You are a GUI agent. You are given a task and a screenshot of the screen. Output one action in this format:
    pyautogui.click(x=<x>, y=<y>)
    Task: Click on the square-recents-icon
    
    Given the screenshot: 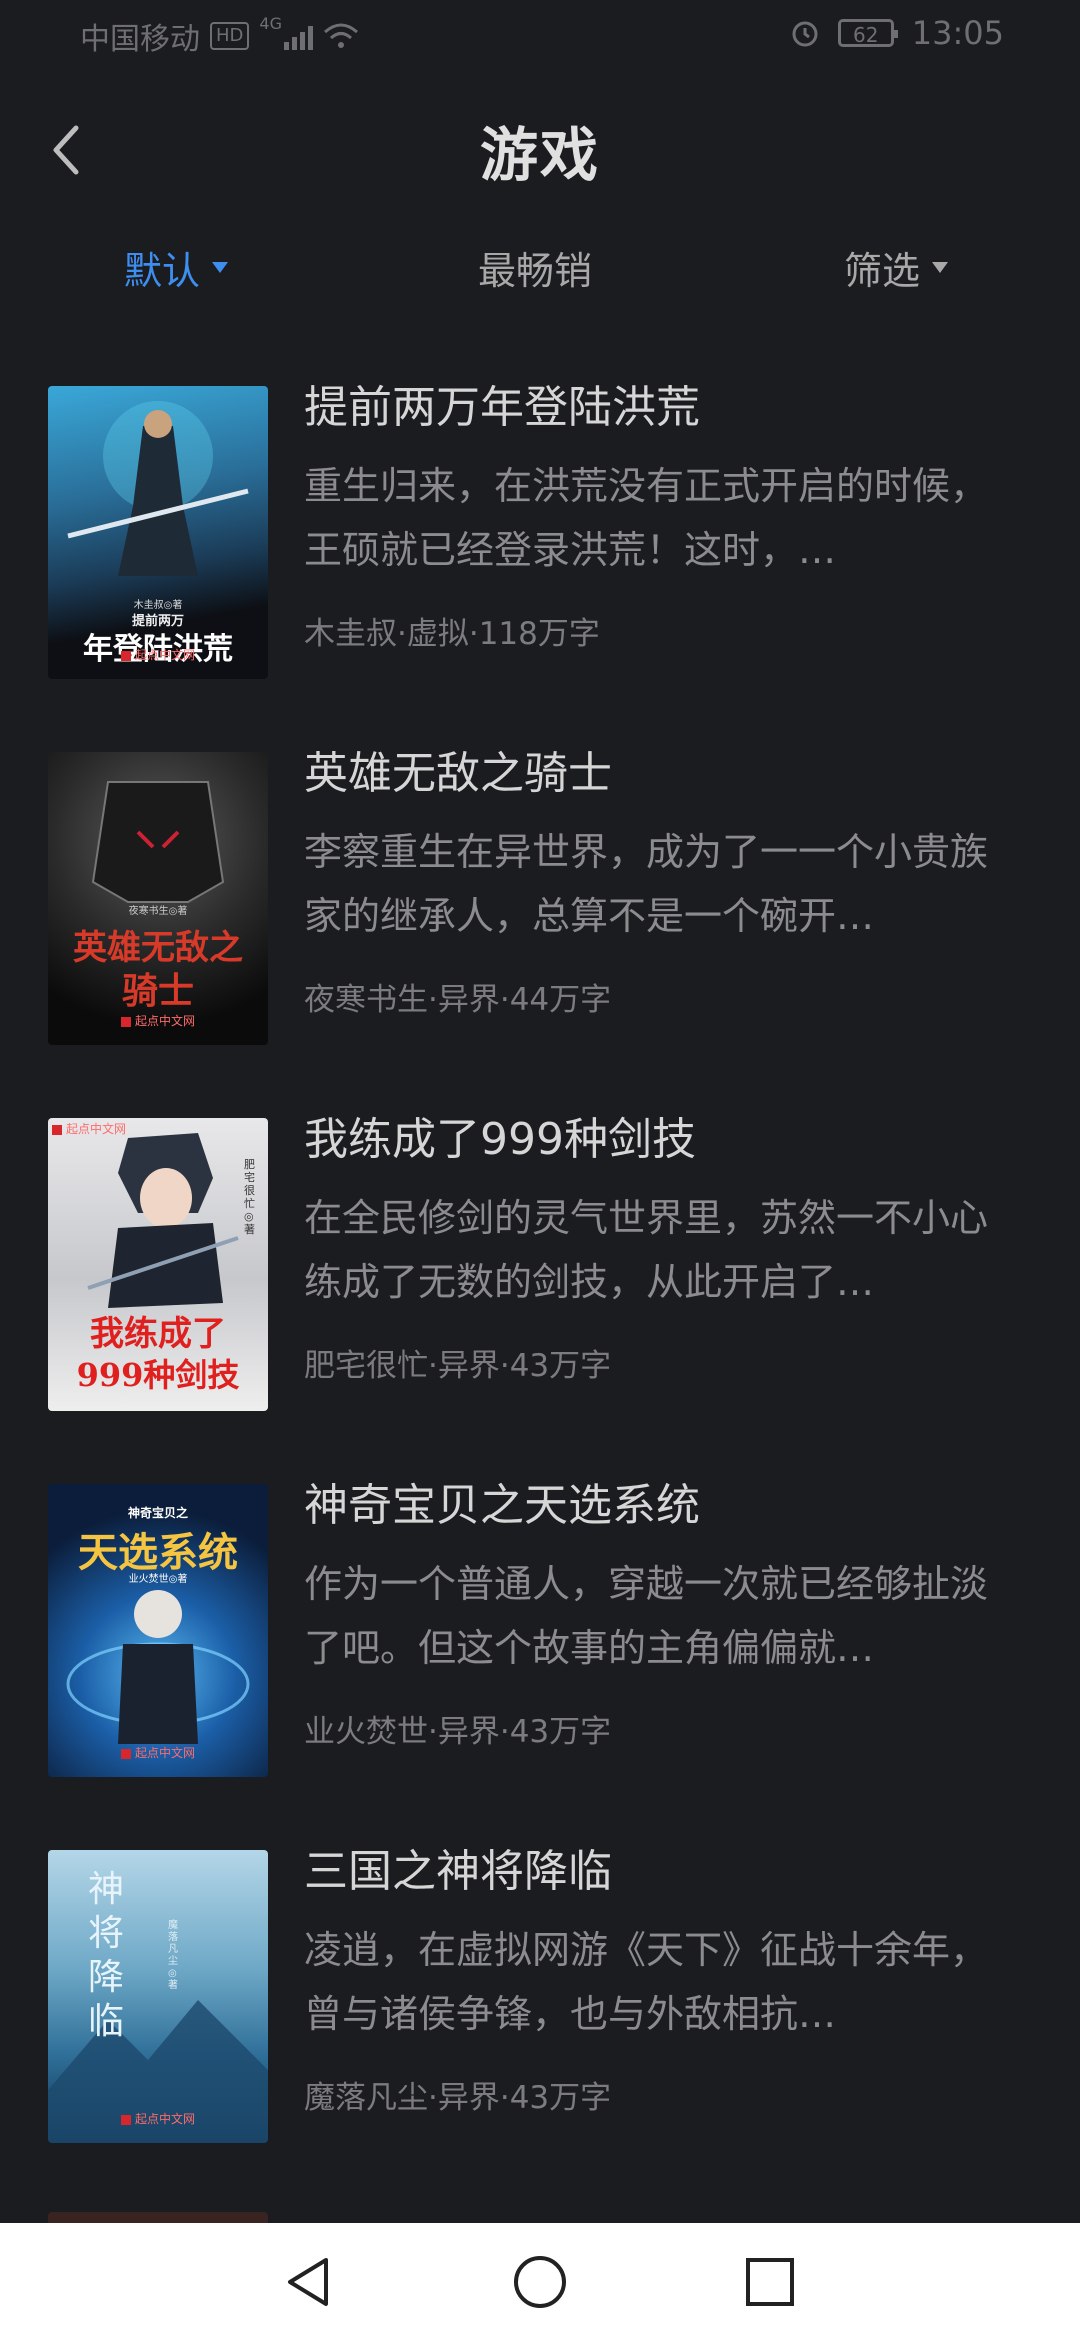 What is the action you would take?
    pyautogui.click(x=770, y=2281)
    